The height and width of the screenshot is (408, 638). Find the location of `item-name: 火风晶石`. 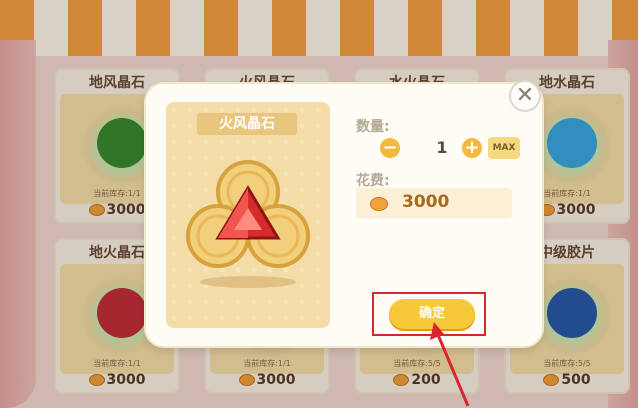

item-name: 火风晶石 is located at coordinates (247, 124).